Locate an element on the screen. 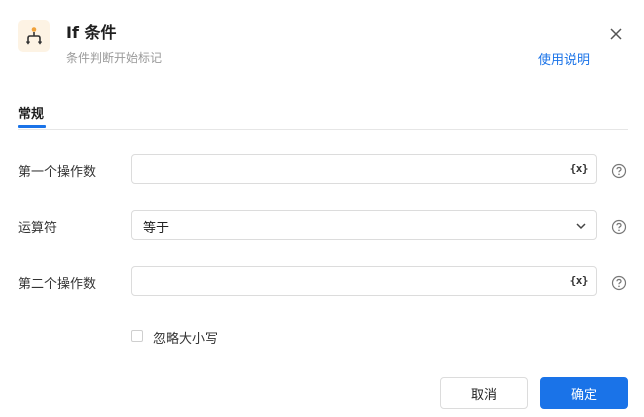  dialog-subtitle: 条件判断开始标记 is located at coordinates (114, 58).